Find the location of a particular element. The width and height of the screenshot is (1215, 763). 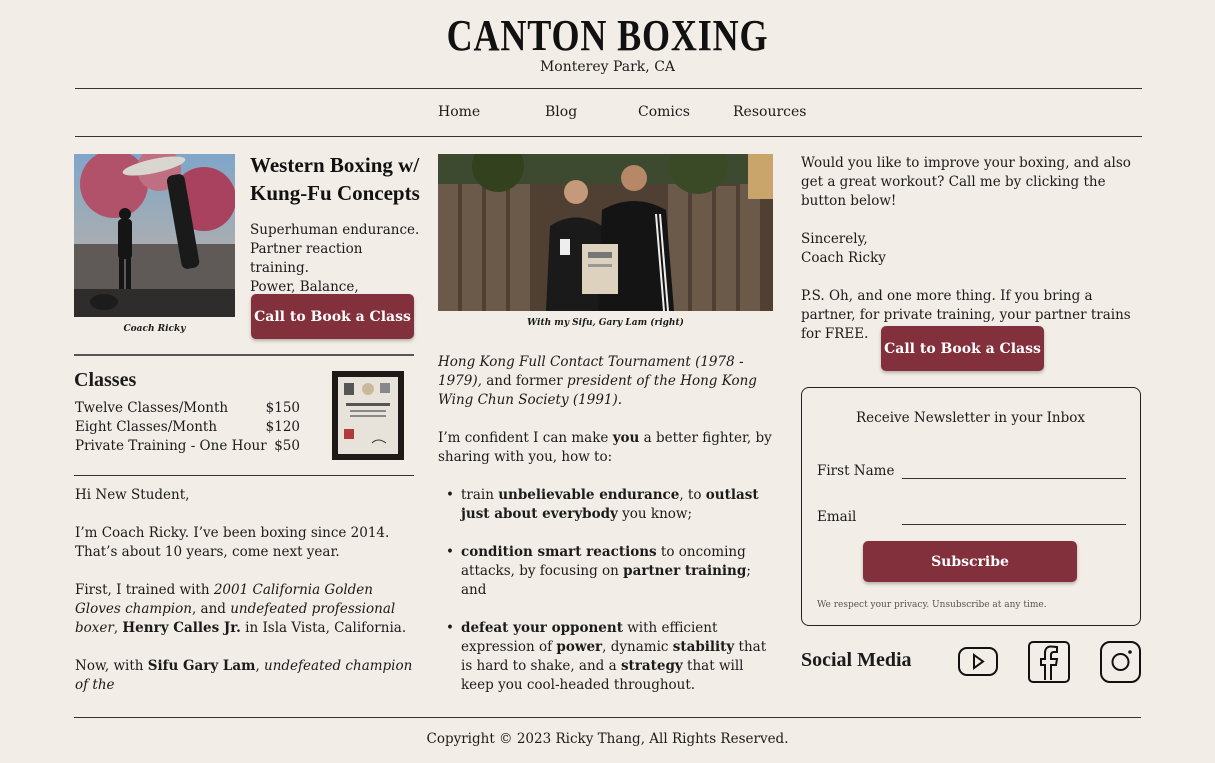

classes-top-divider is located at coordinates (244, 355).